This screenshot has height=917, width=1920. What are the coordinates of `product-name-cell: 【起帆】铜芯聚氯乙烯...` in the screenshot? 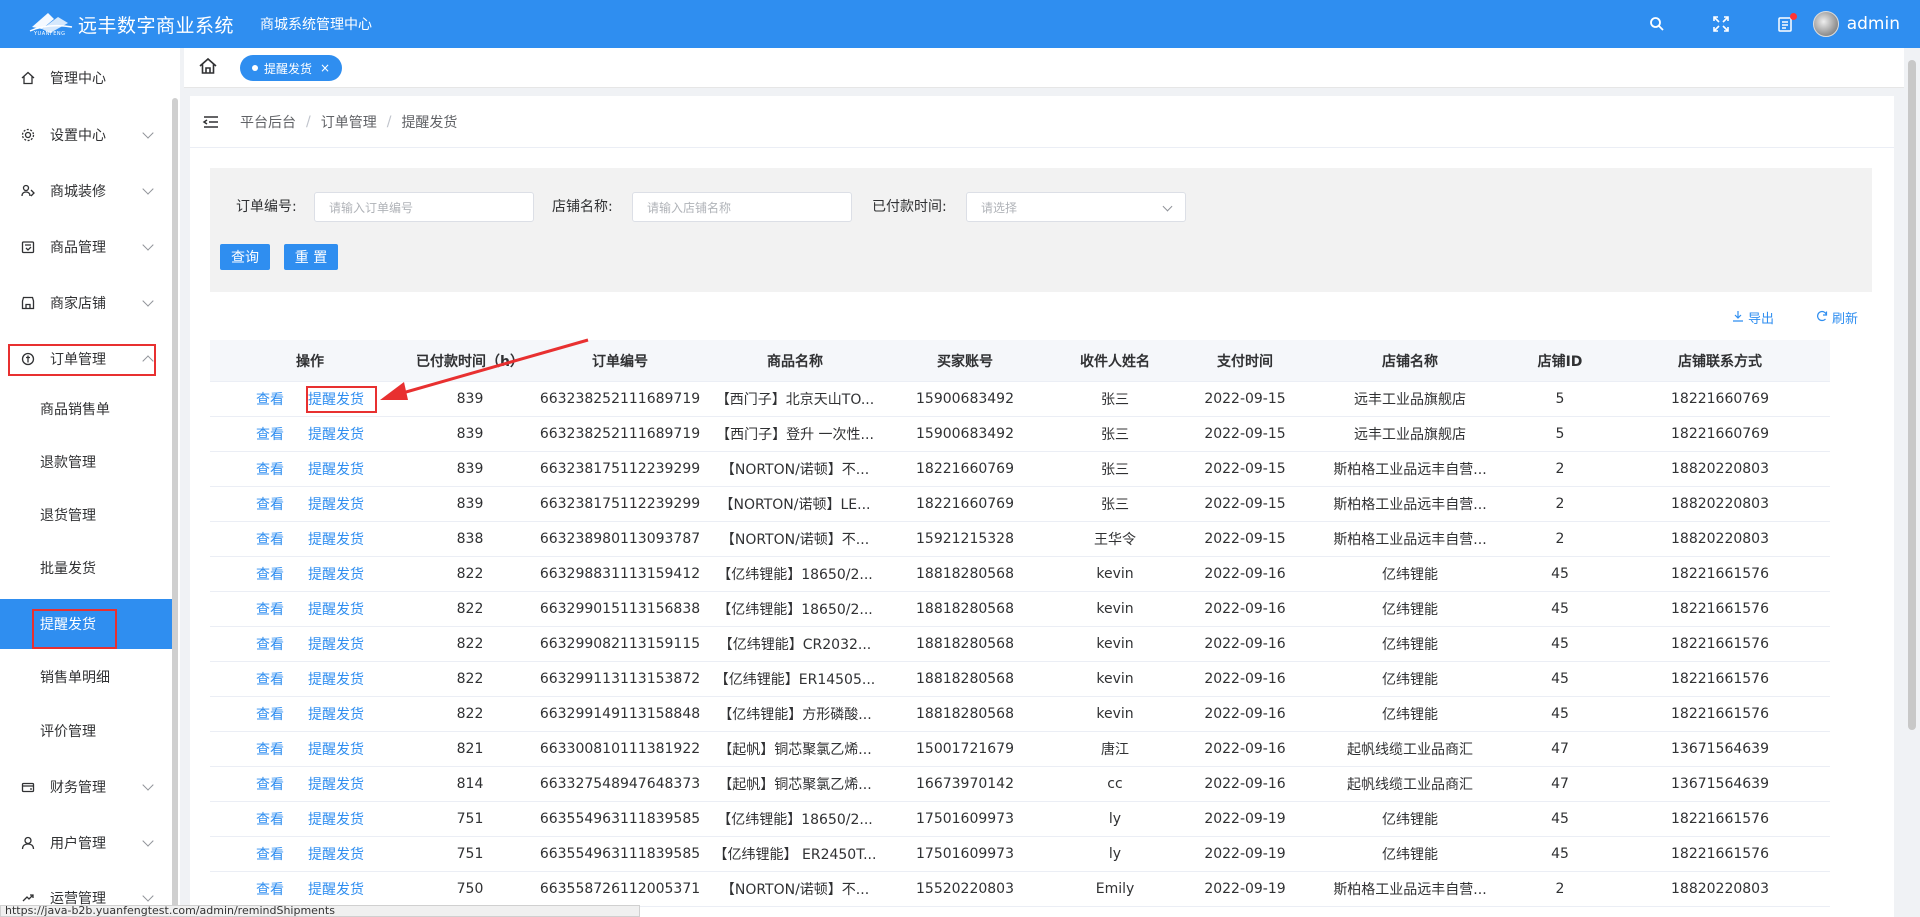 It's located at (795, 785).